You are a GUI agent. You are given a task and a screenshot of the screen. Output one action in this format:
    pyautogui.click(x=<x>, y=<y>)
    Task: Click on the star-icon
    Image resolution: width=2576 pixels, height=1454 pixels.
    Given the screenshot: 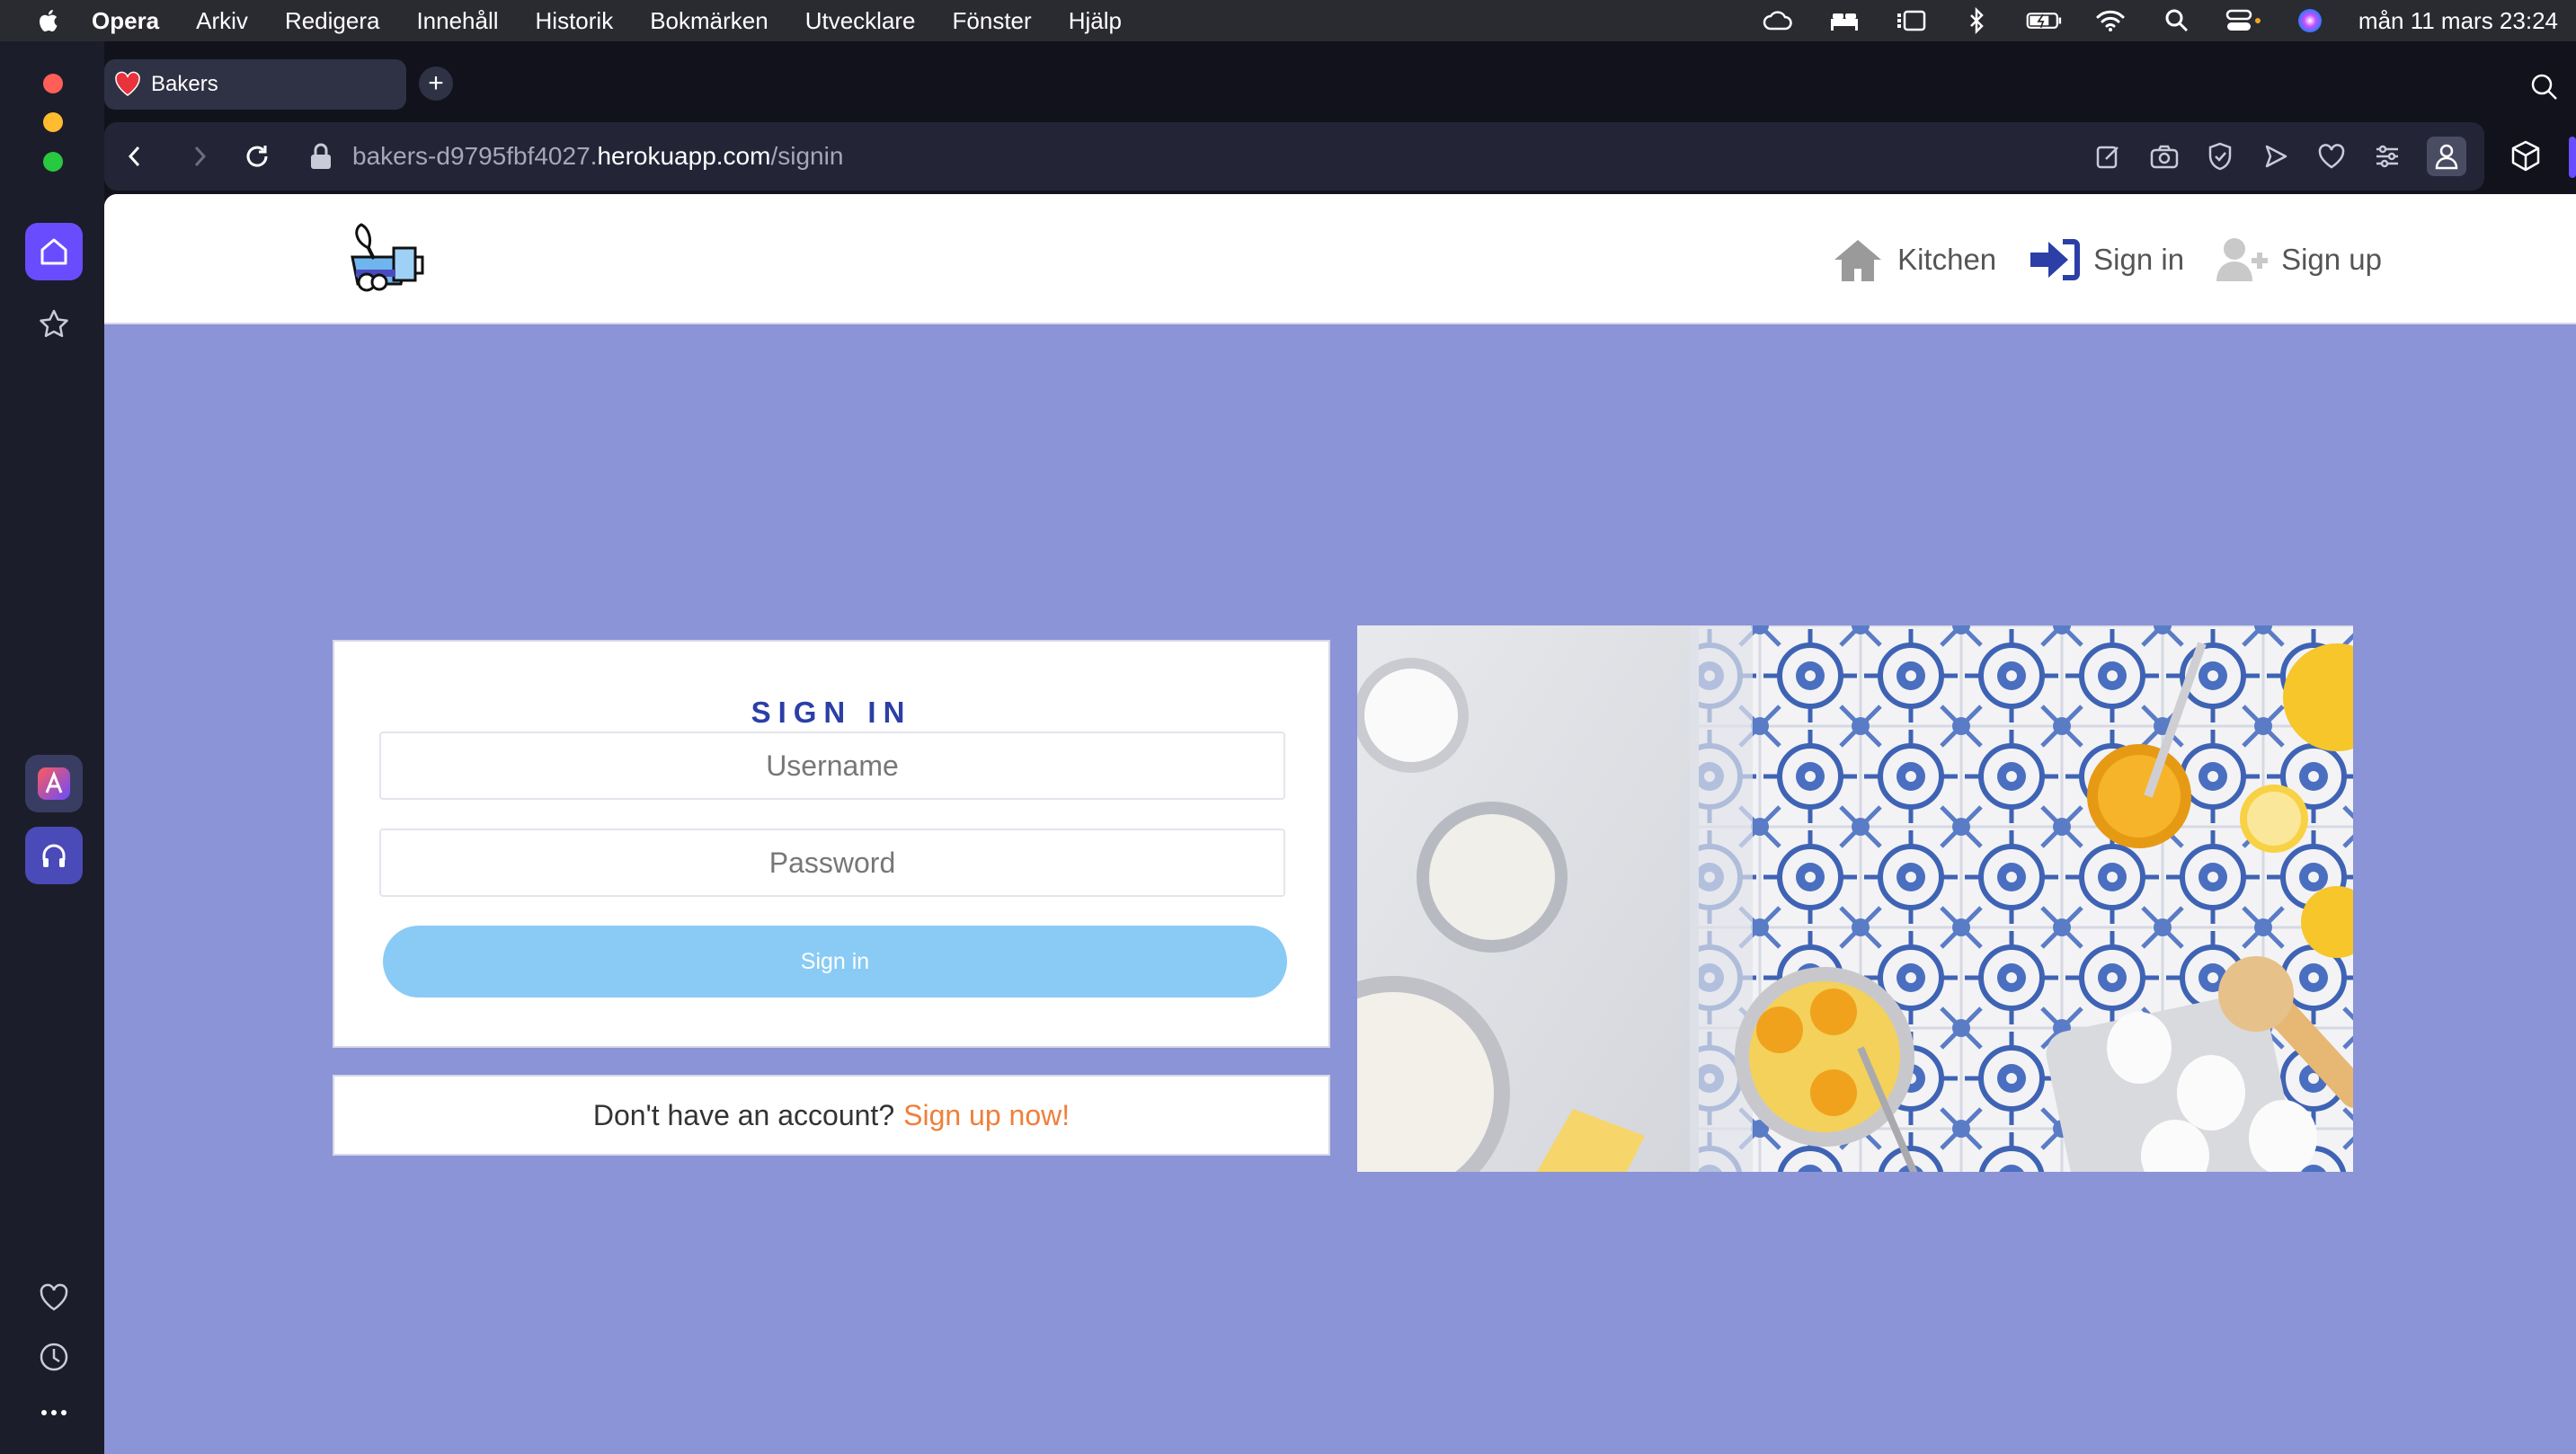 What is the action you would take?
    pyautogui.click(x=54, y=323)
    